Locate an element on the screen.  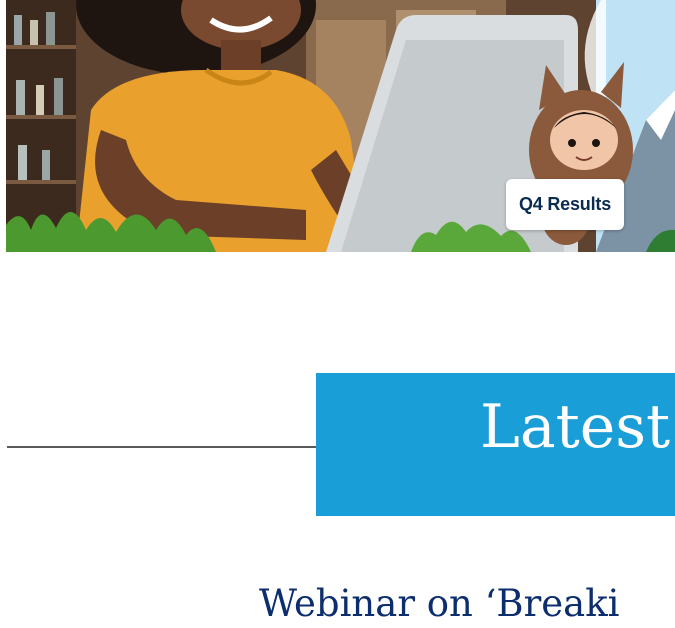
q4-results-badge: Q4 Results is located at coordinates (565, 204).